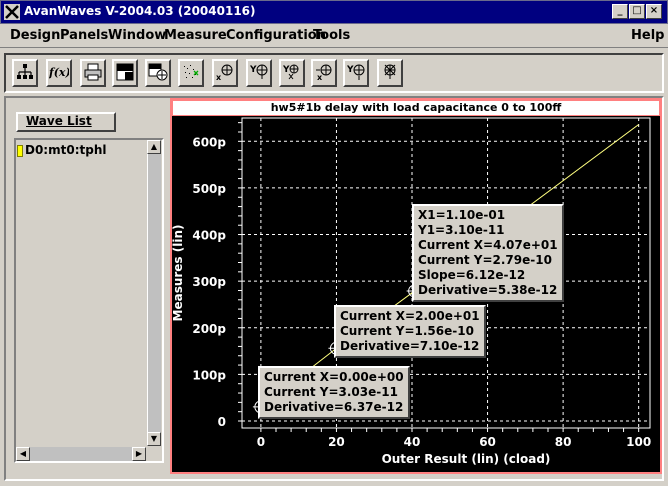 The width and height of the screenshot is (668, 486). What do you see at coordinates (209, 236) in the screenshot?
I see `y-tick-label: 400p` at bounding box center [209, 236].